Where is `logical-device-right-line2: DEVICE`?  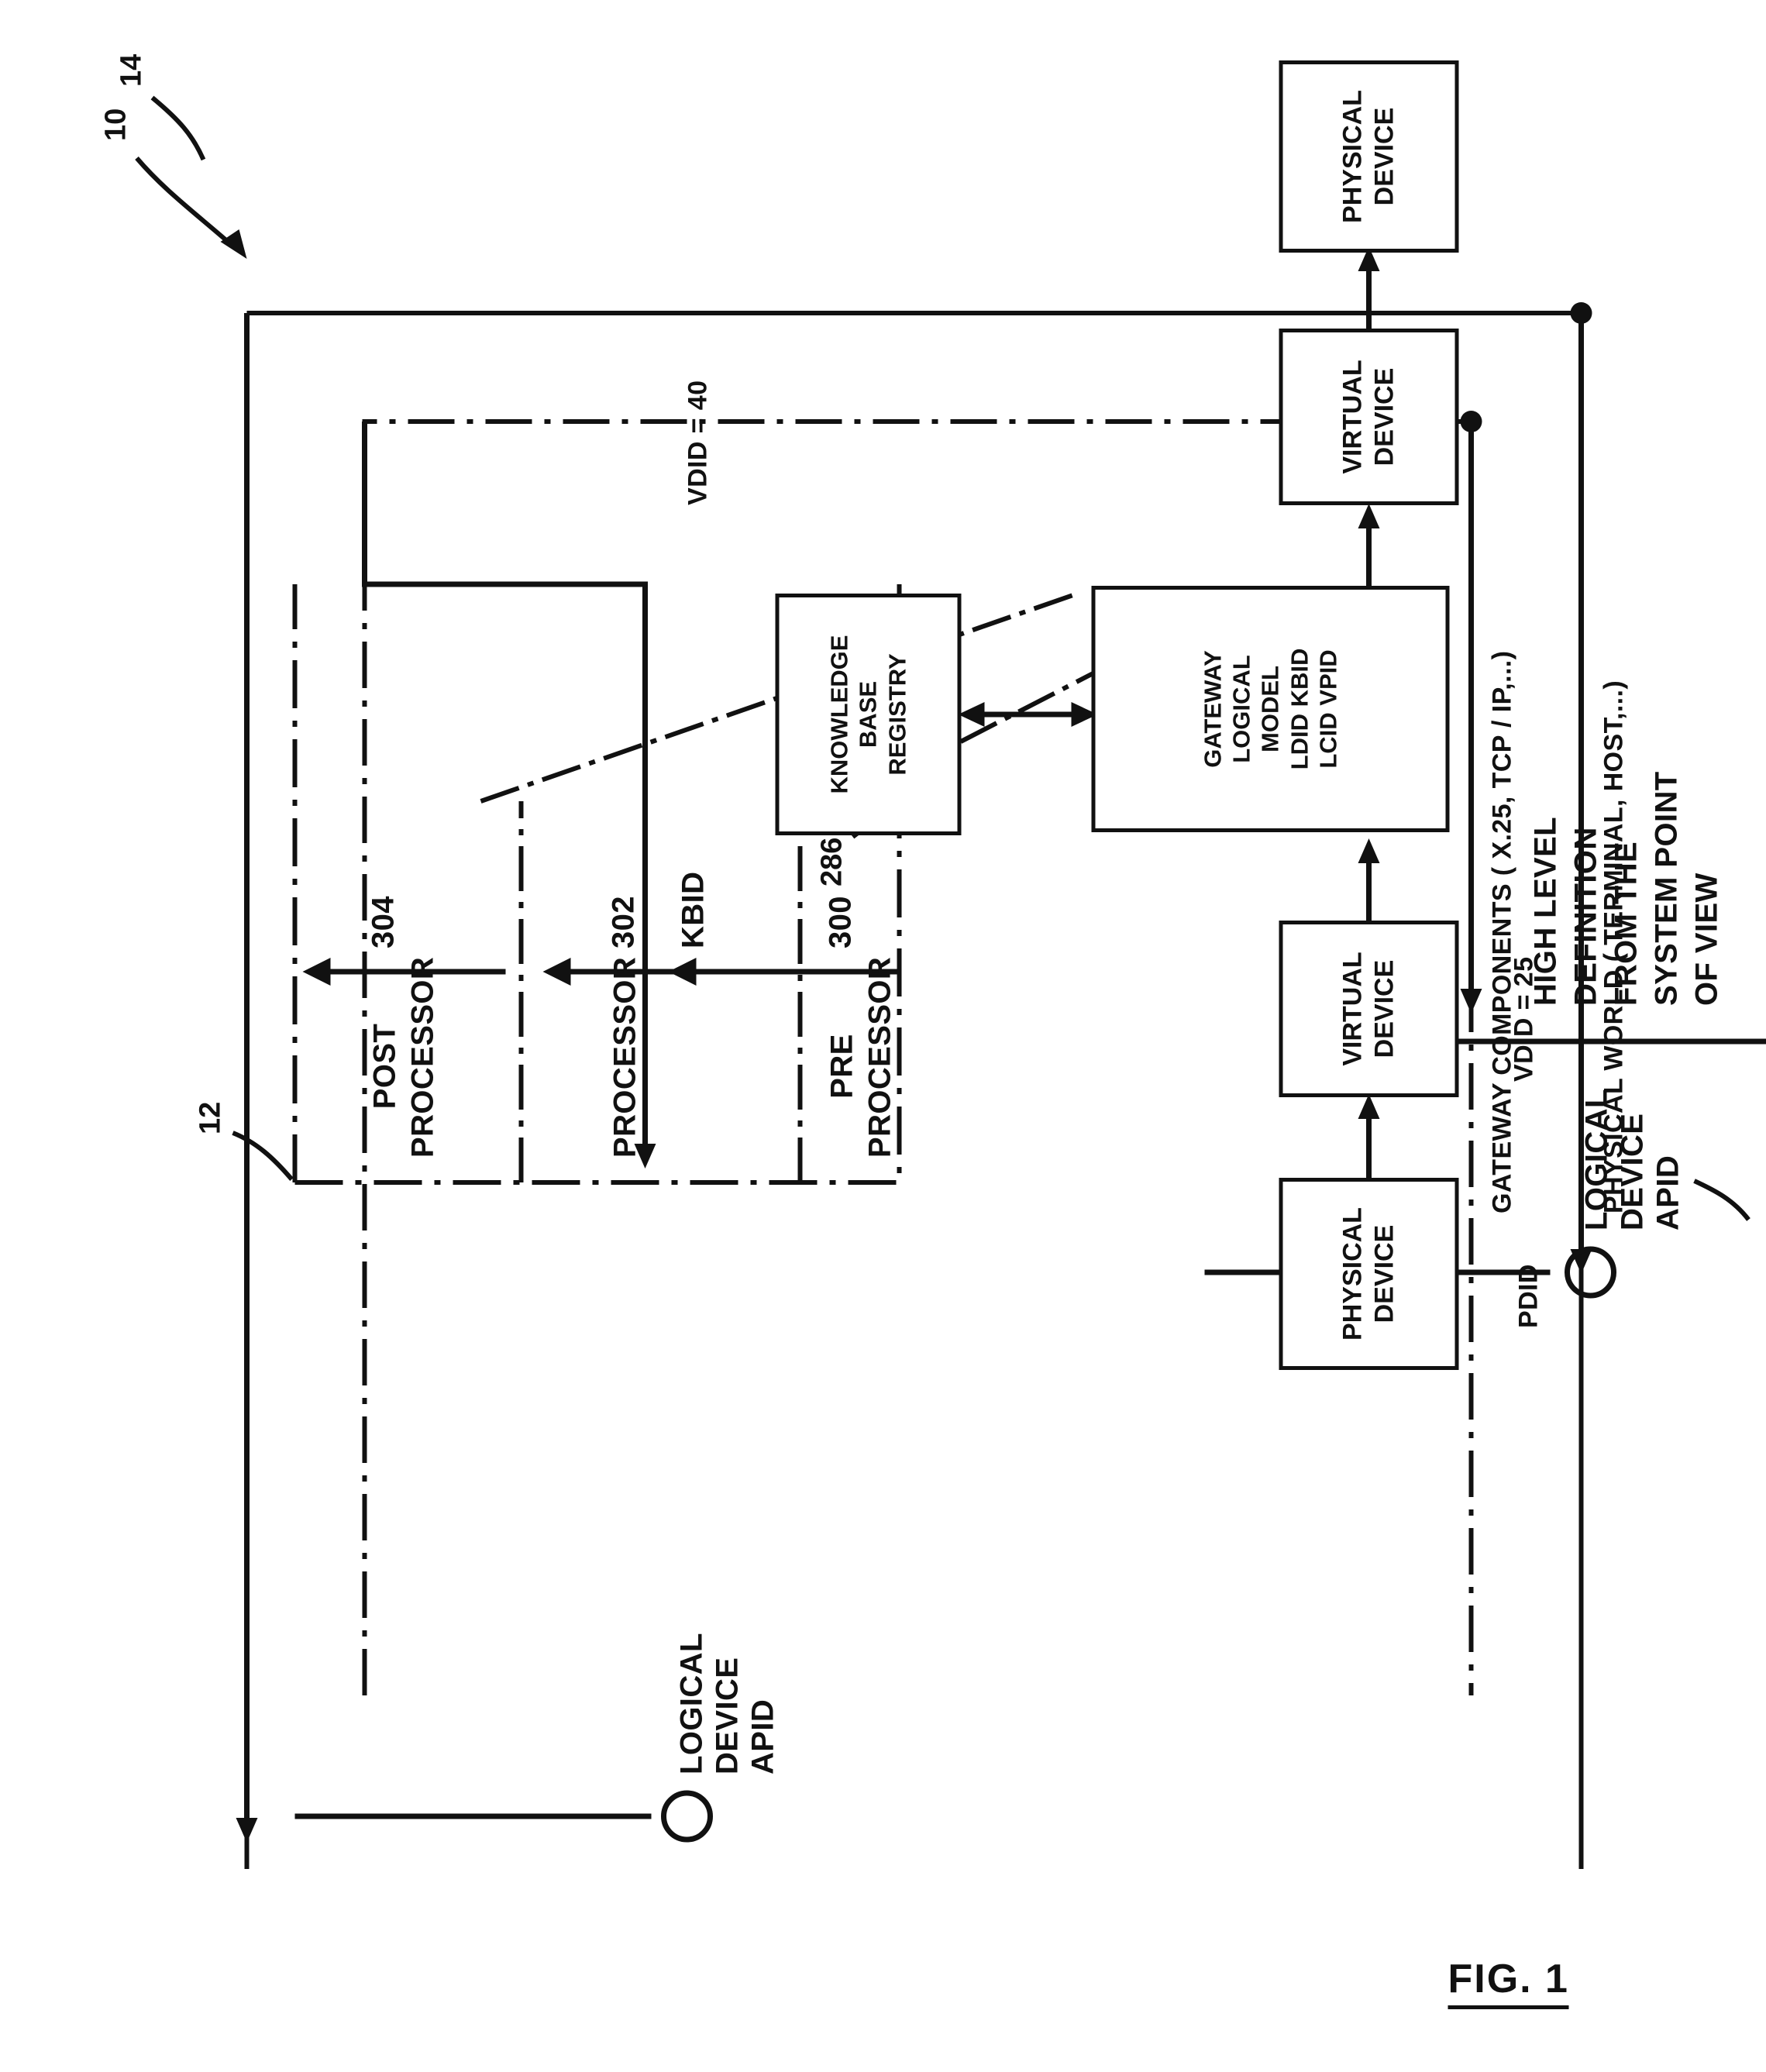
logical-device-right-line2: DEVICE is located at coordinates (727, 1716).